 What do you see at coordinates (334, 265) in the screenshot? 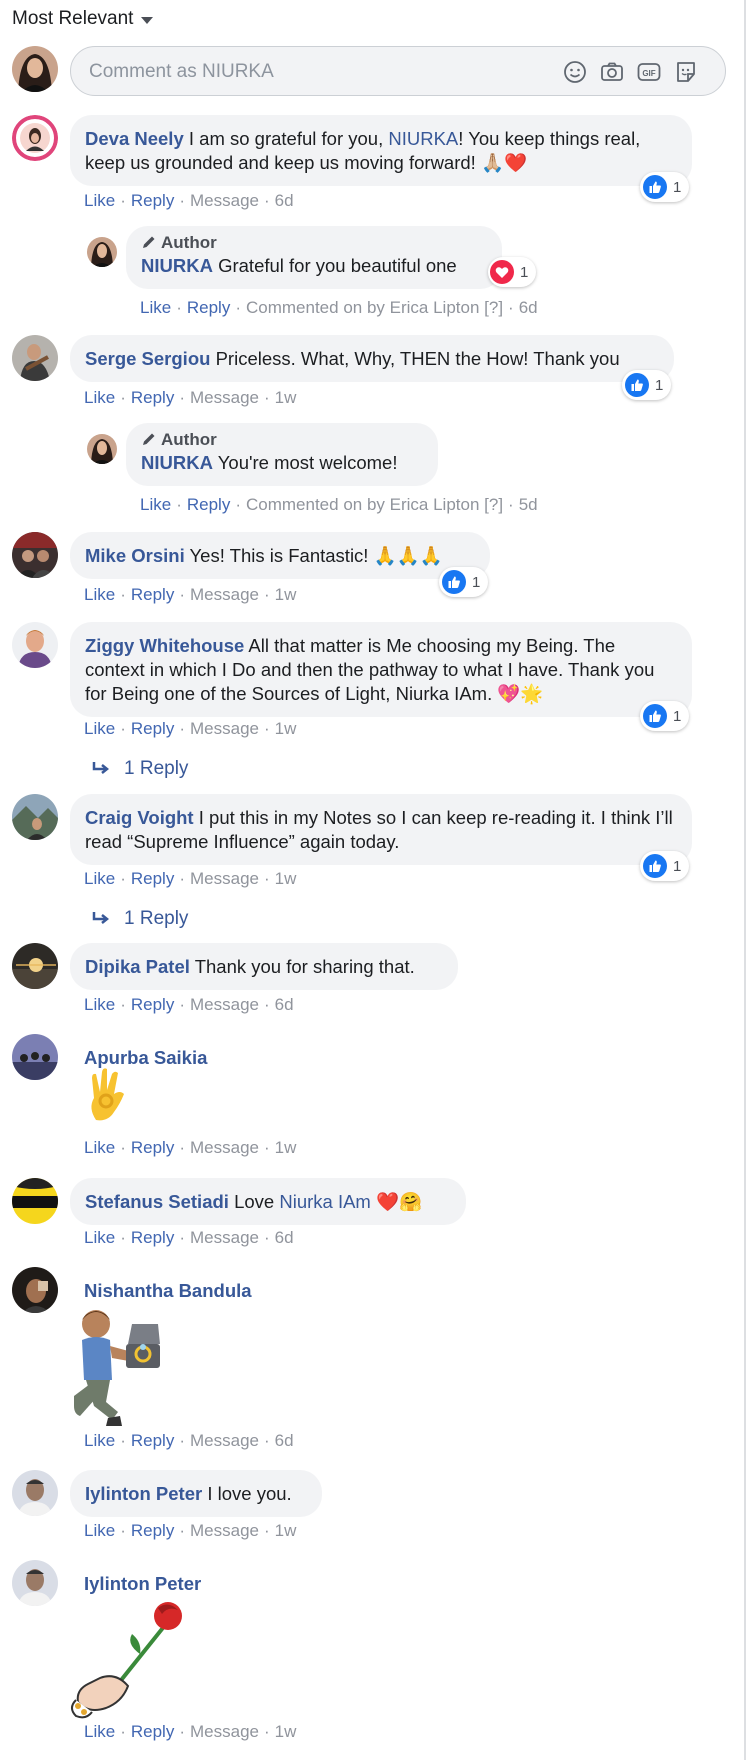
I see `reply-text: Grateful for you beautiful one` at bounding box center [334, 265].